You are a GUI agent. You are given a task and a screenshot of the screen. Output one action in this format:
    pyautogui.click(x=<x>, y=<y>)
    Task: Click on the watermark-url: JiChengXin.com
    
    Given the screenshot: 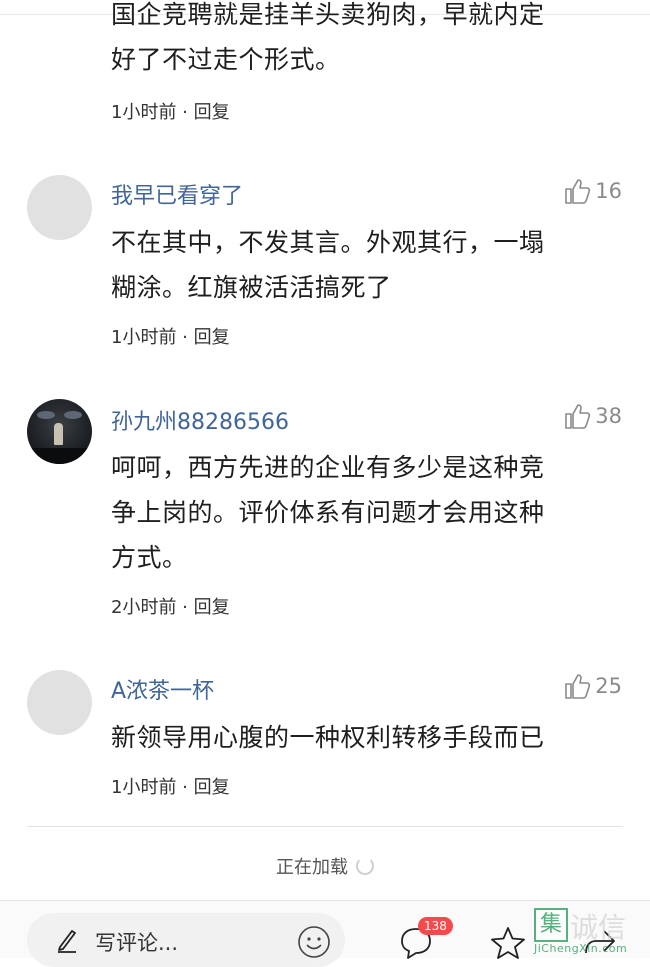 What is the action you would take?
    pyautogui.click(x=581, y=948)
    